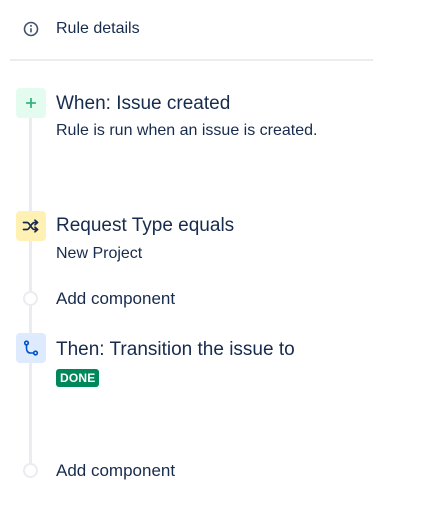 The width and height of the screenshot is (445, 517). What do you see at coordinates (30, 290) in the screenshot?
I see `timeline-line` at bounding box center [30, 290].